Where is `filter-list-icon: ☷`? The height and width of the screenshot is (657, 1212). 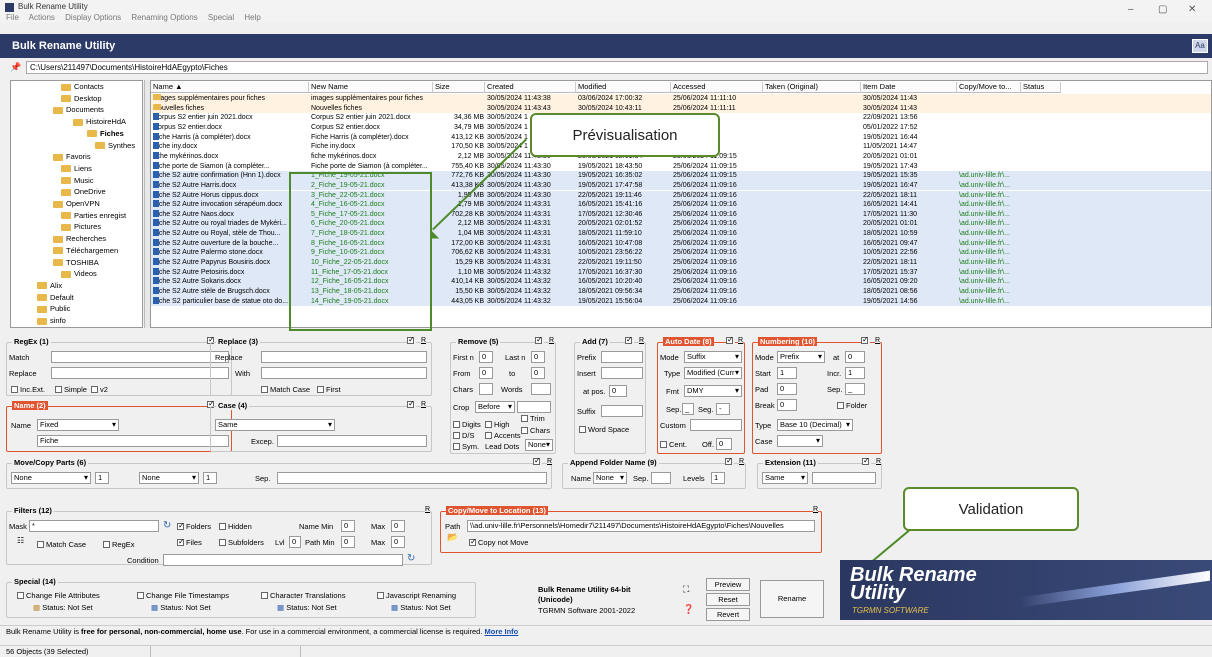 filter-list-icon: ☷ is located at coordinates (20, 540).